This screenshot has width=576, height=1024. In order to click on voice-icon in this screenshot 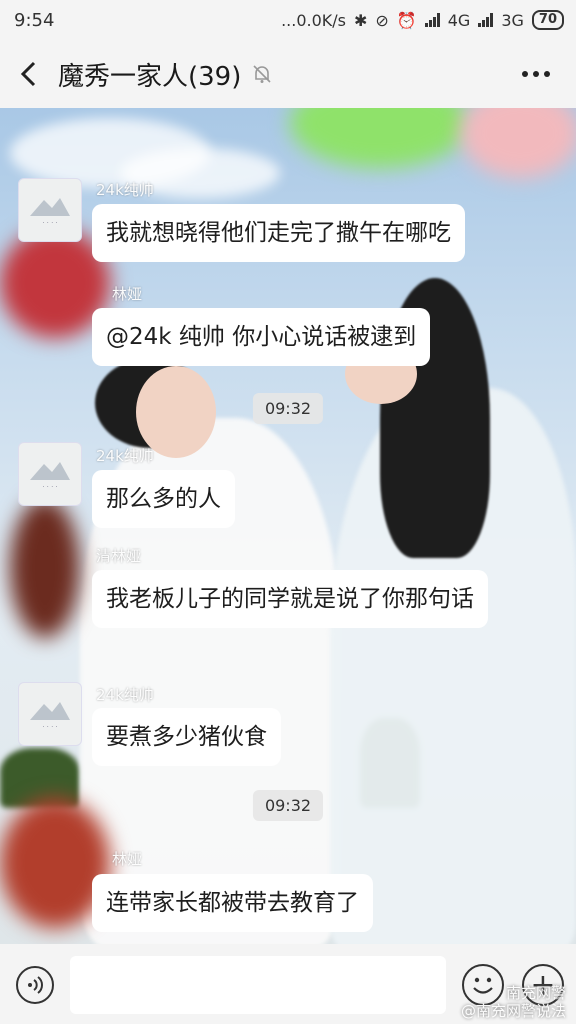, I will do `click(35, 985)`.